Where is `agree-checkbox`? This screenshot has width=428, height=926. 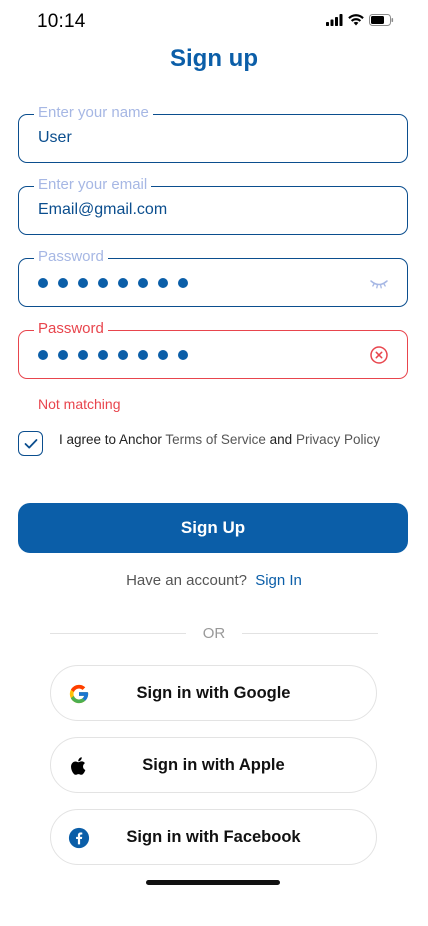 agree-checkbox is located at coordinates (30, 443).